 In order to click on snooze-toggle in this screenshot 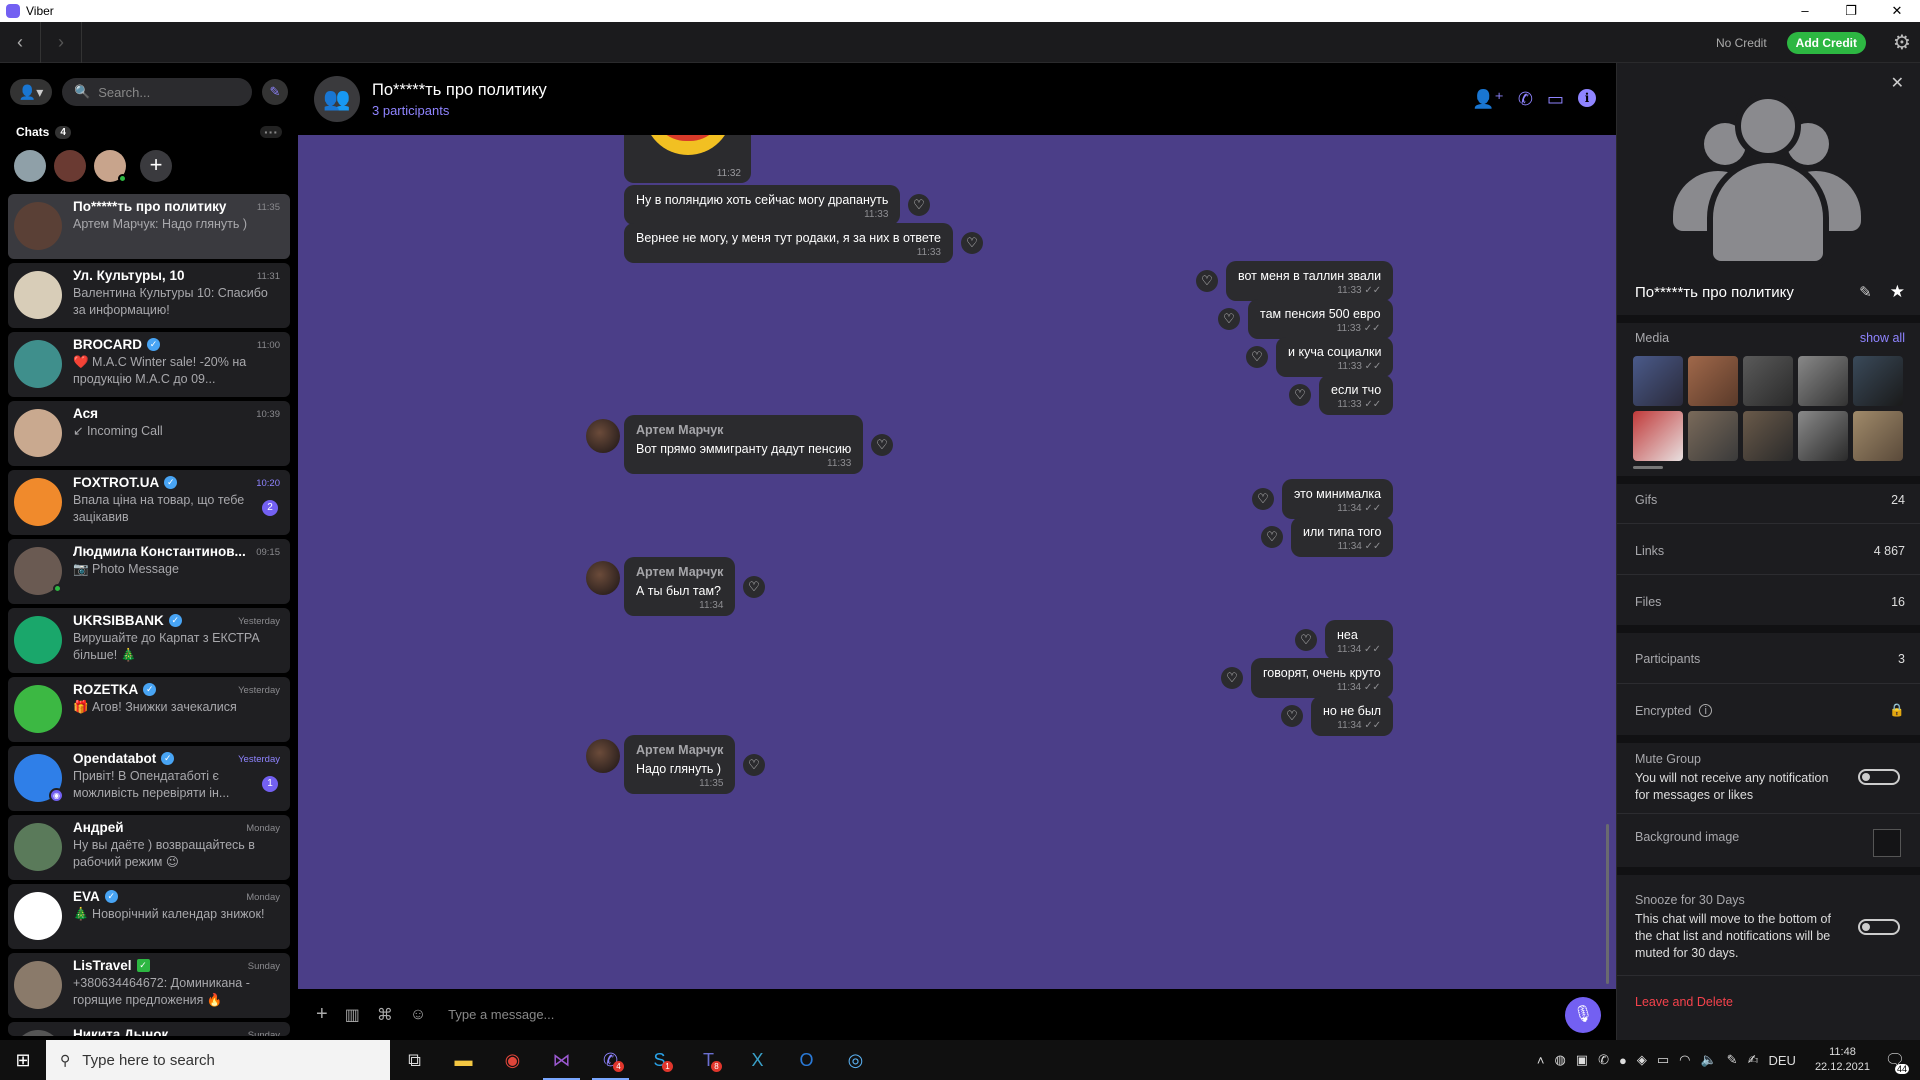, I will do `click(1879, 927)`.